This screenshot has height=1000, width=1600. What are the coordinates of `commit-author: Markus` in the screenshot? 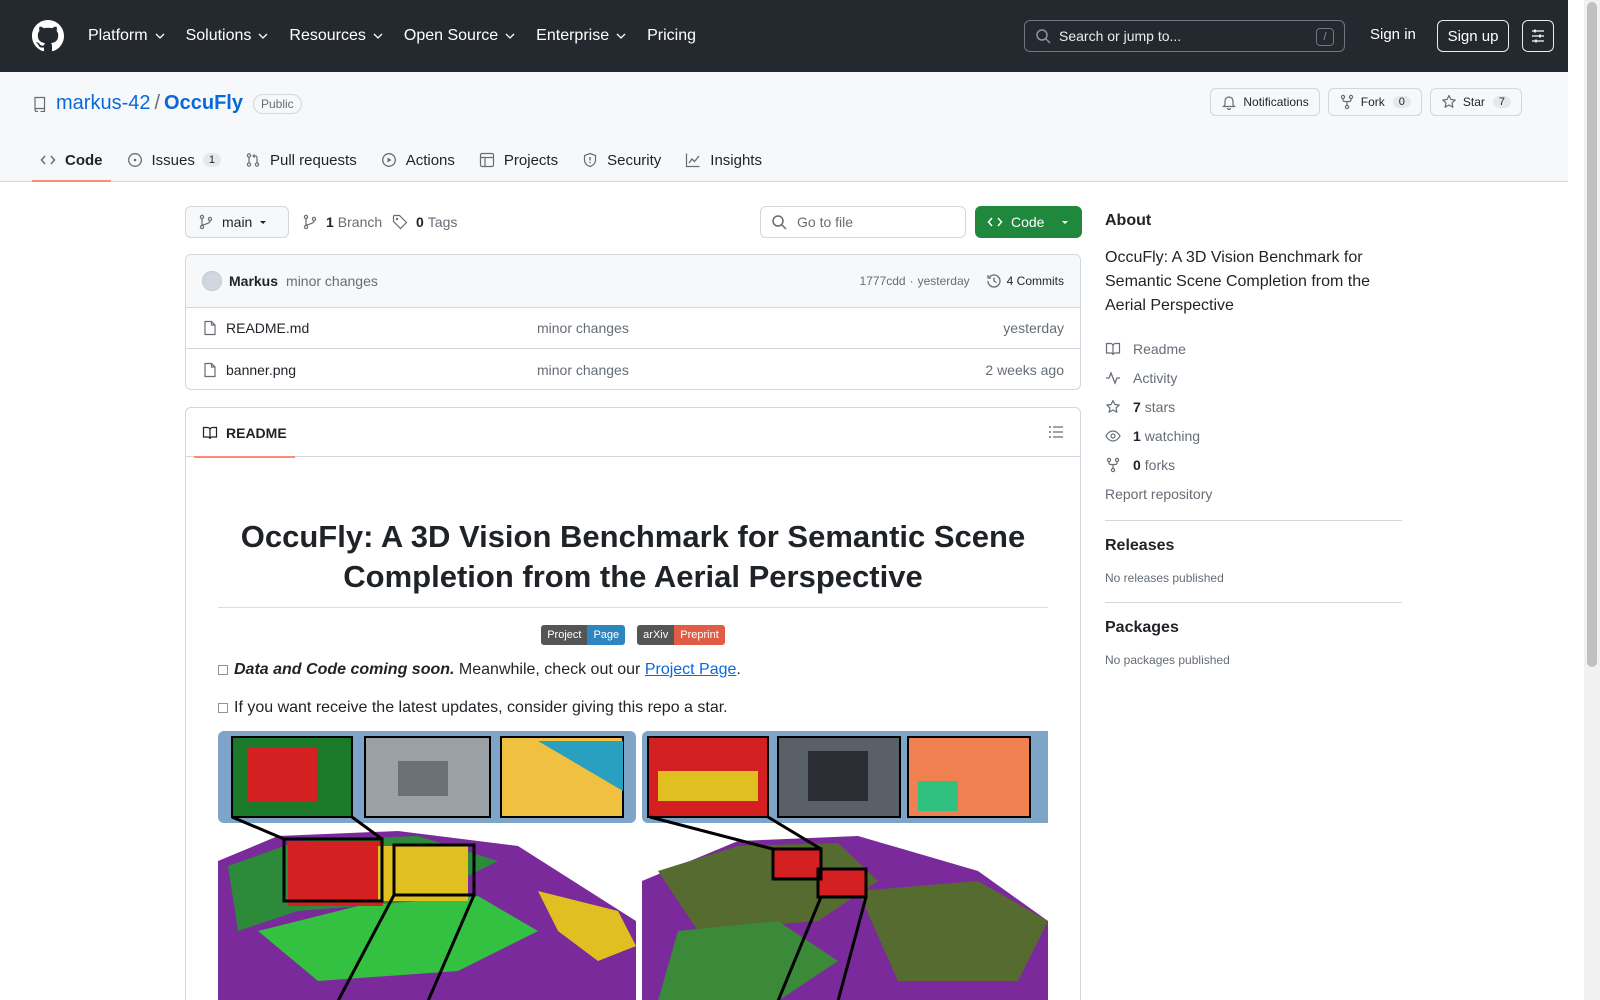 It's located at (253, 281).